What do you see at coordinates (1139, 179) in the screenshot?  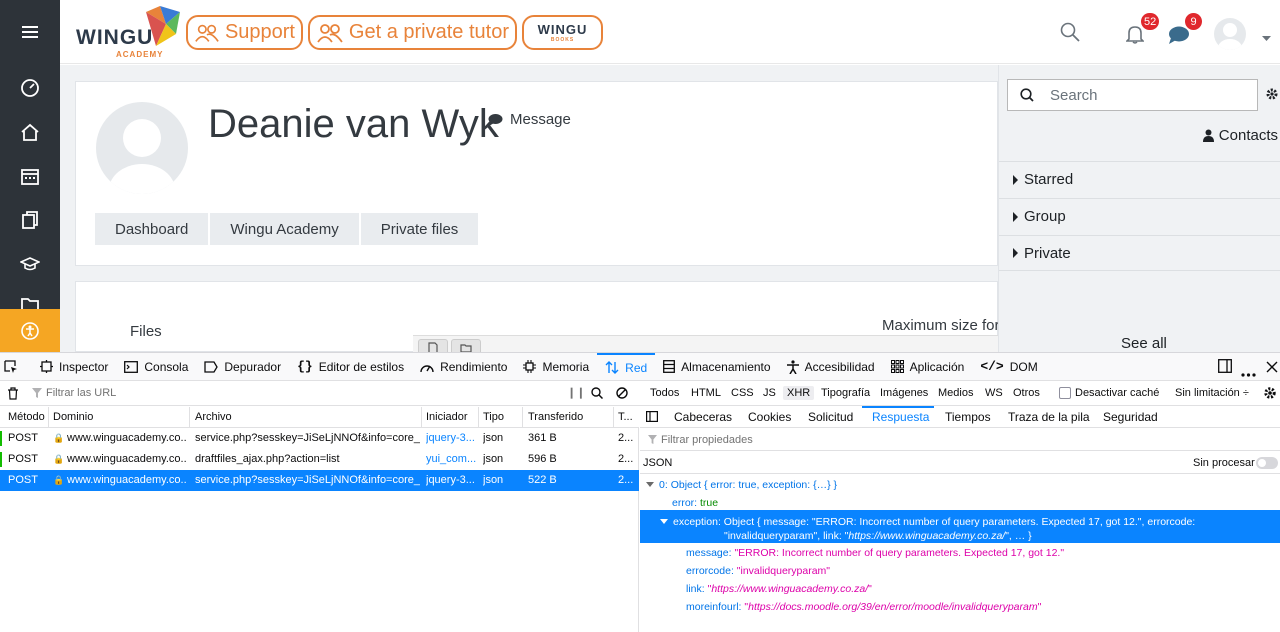 I see `drawer-section-starred: Starred` at bounding box center [1139, 179].